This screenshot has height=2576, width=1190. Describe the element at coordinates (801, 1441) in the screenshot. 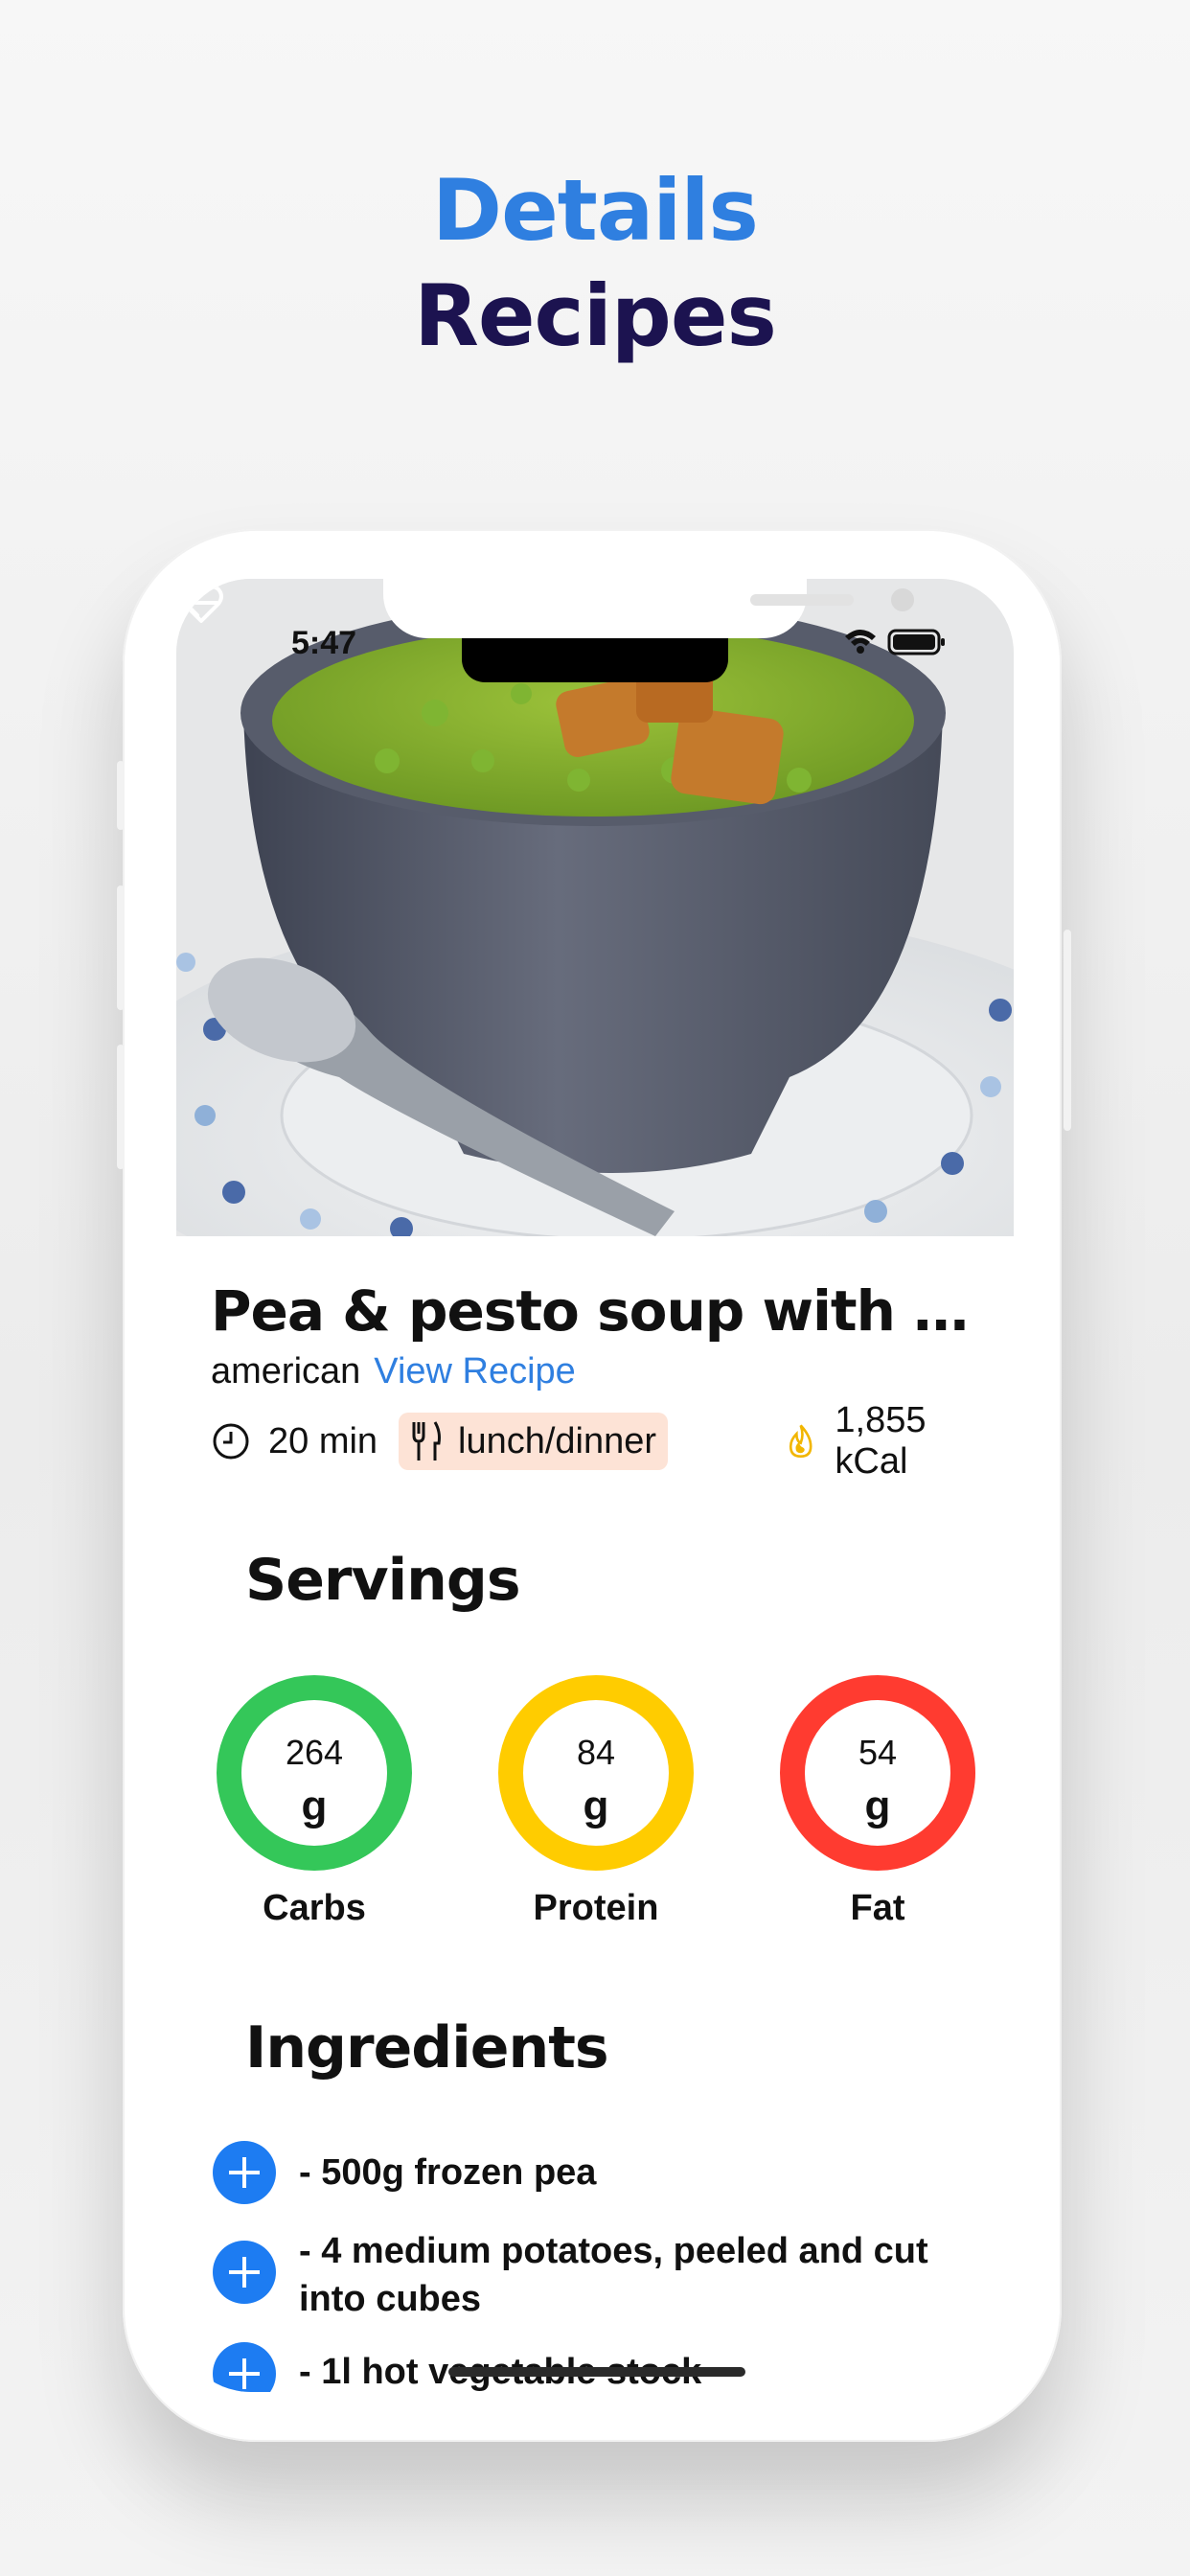

I see `flame-icon` at that location.